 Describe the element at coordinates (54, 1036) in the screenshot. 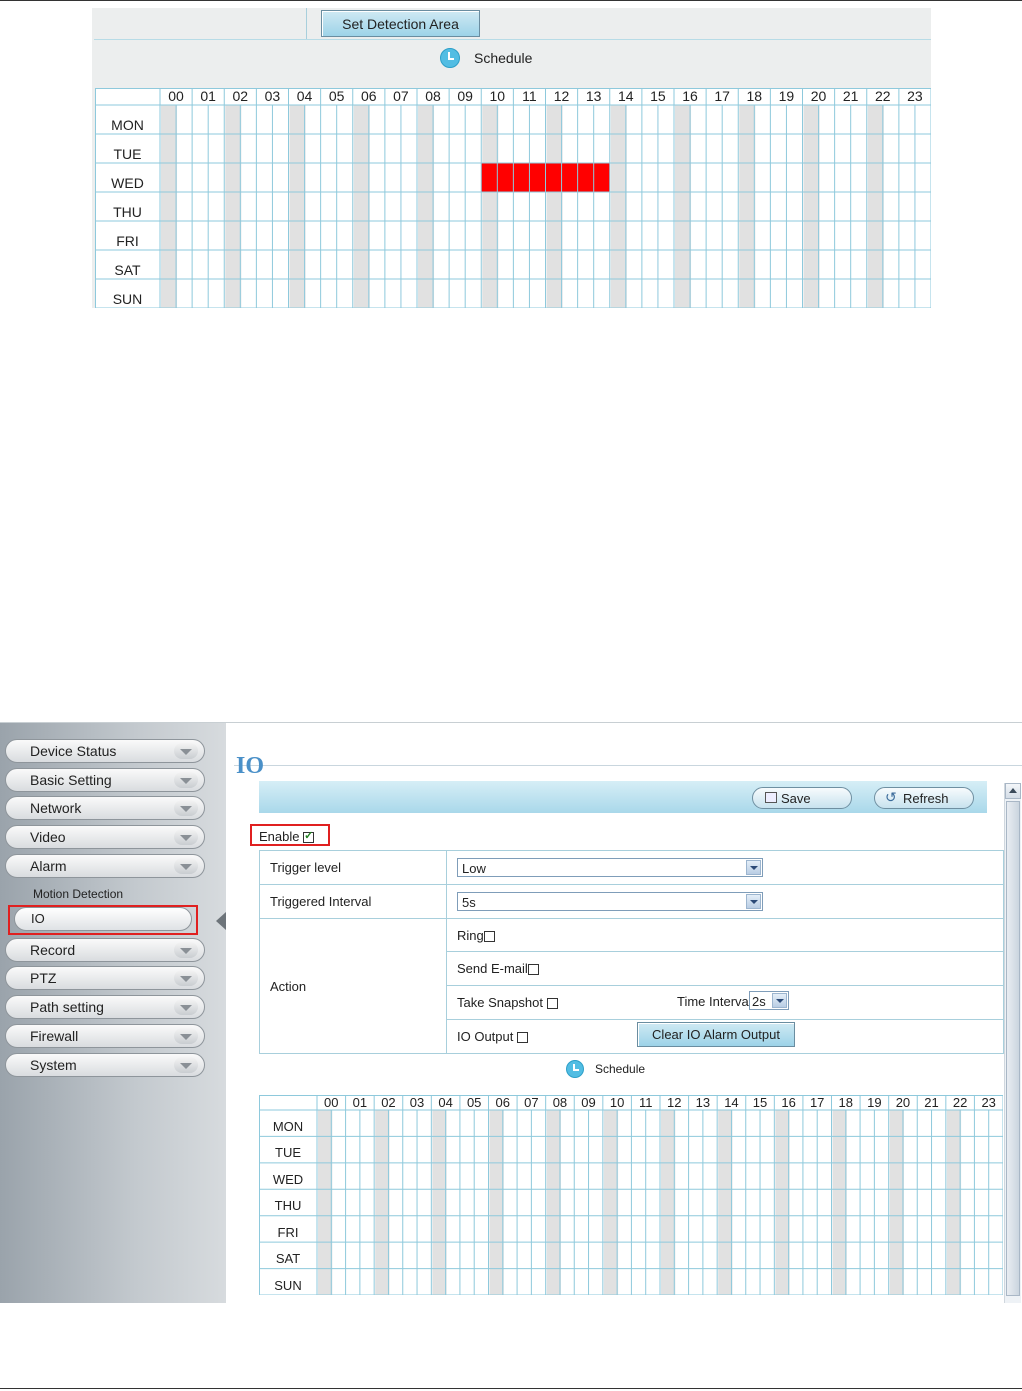

I see `sidebar-item-label: Firewall` at that location.